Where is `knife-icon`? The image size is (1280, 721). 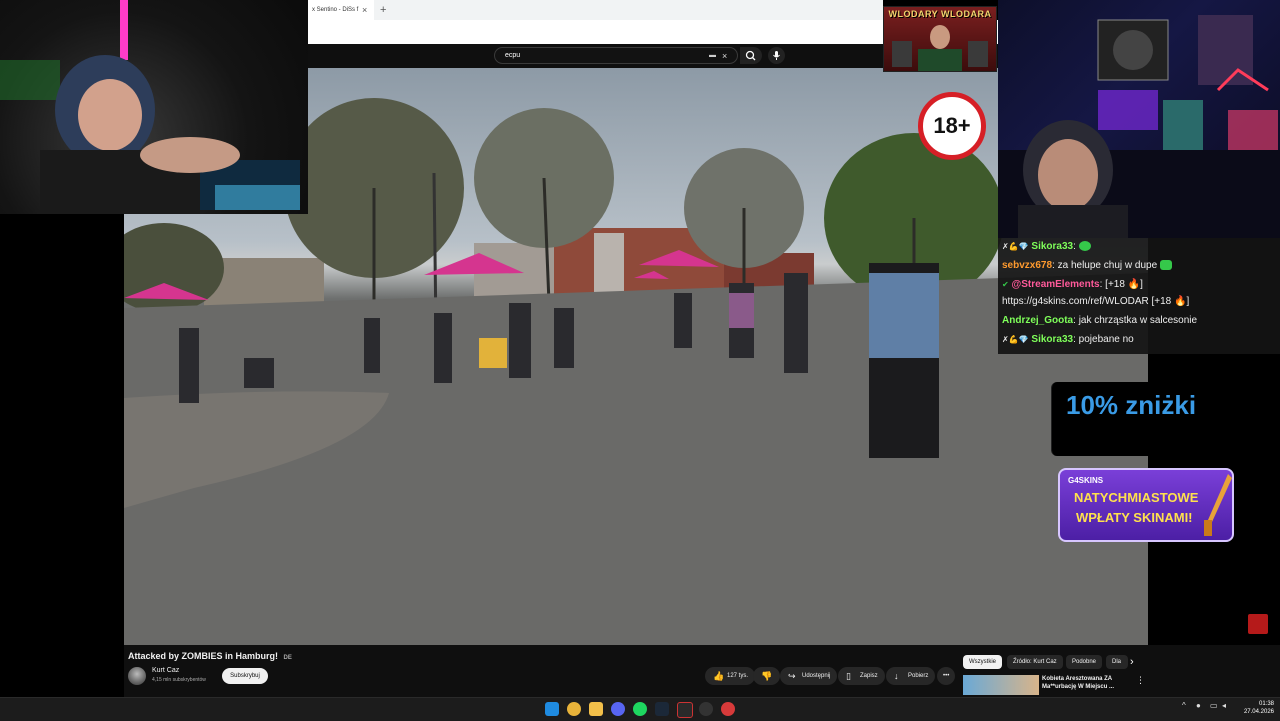
knife-icon is located at coordinates (1218, 505).